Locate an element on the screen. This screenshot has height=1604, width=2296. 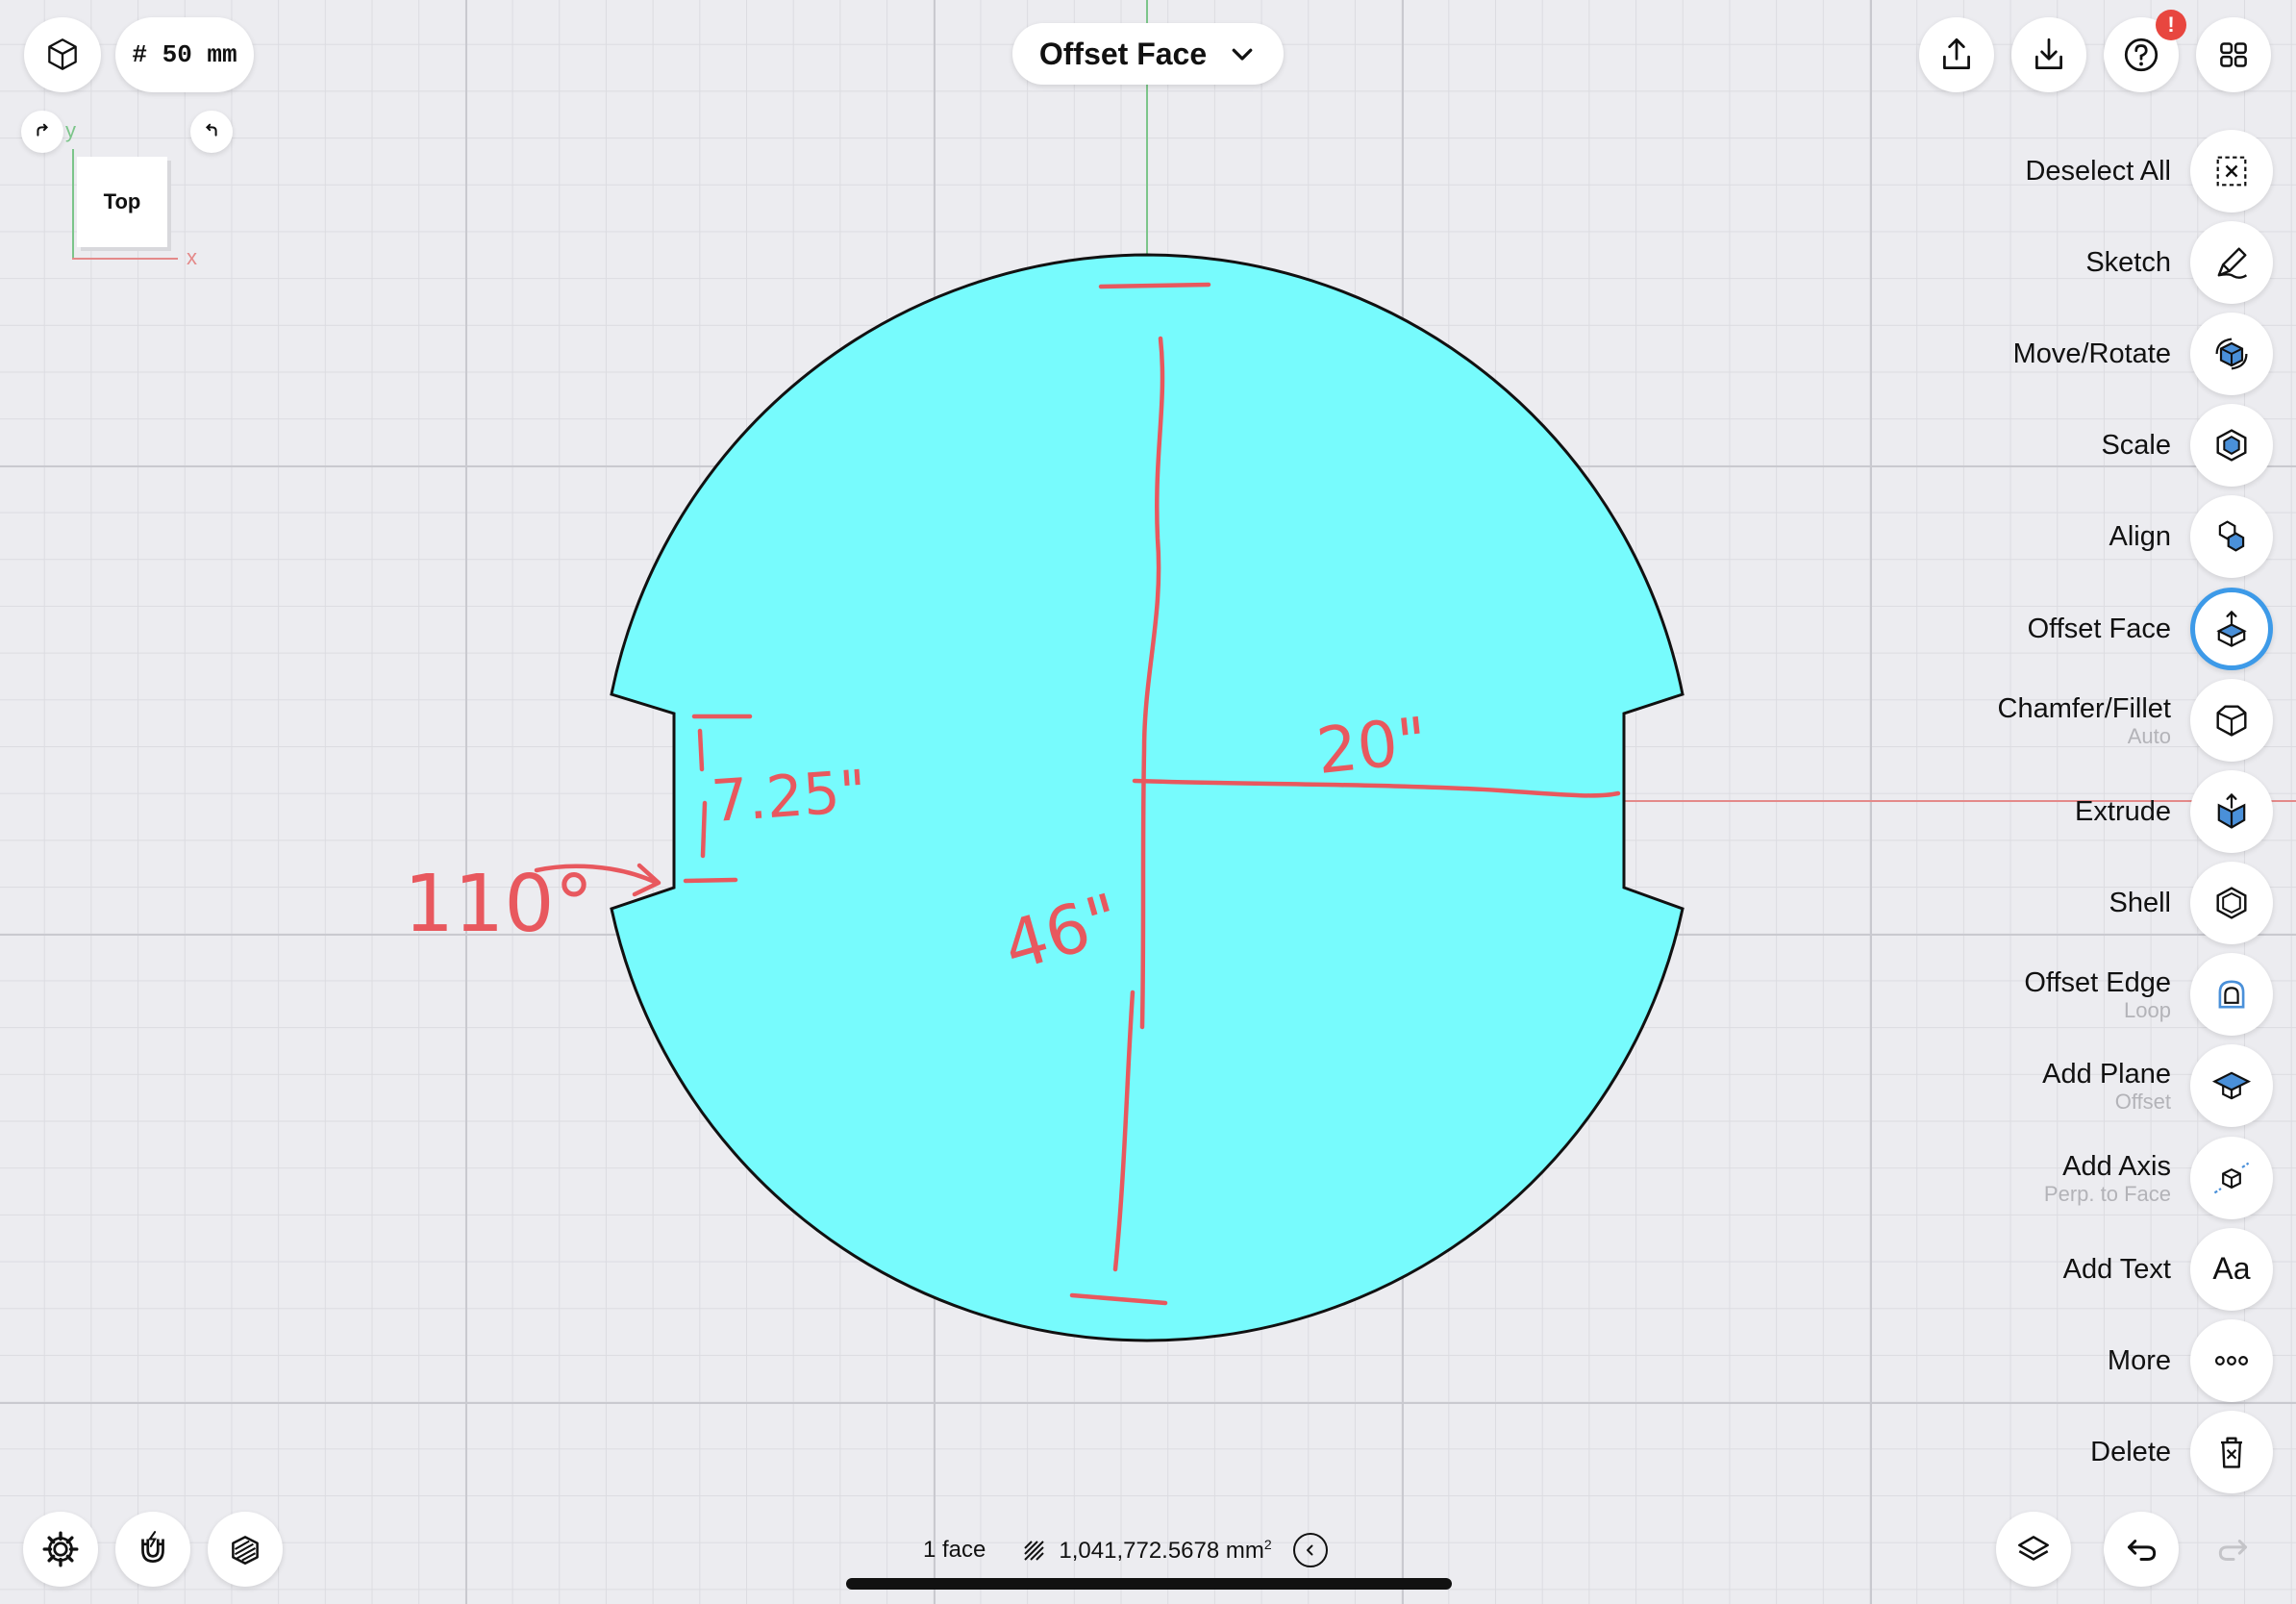
tool-add-text: Add Text Aa is located at coordinates (2071, 1269).